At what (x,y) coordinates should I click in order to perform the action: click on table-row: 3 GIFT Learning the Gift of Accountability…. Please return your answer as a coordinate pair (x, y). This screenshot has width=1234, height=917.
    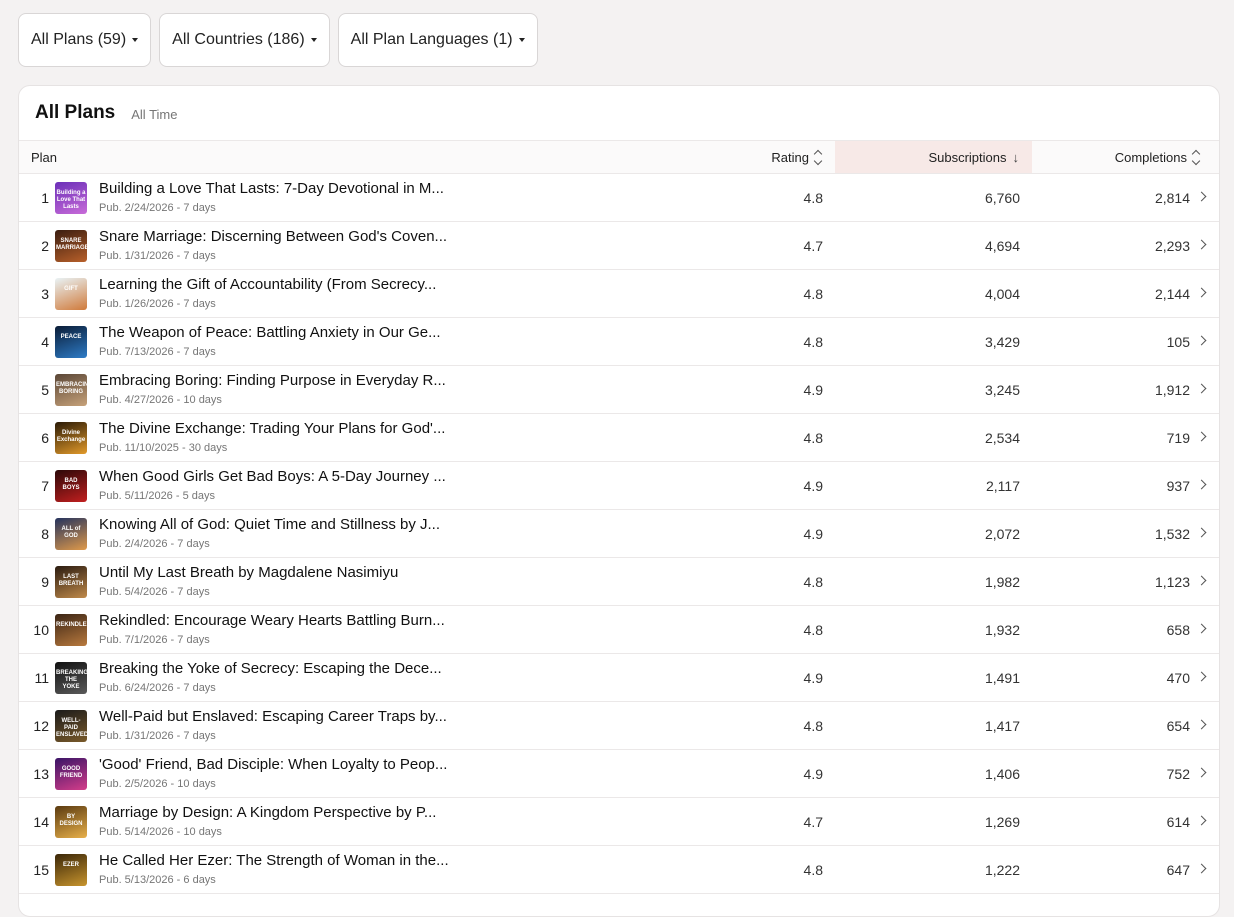
    Looking at the image, I should click on (619, 294).